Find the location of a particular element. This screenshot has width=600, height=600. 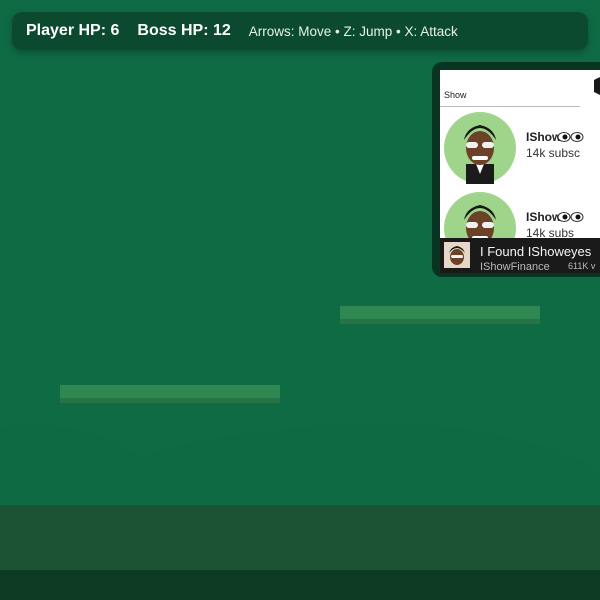

controls-help: Arrows: Move • Z: Jump • X: Attack is located at coordinates (353, 31).